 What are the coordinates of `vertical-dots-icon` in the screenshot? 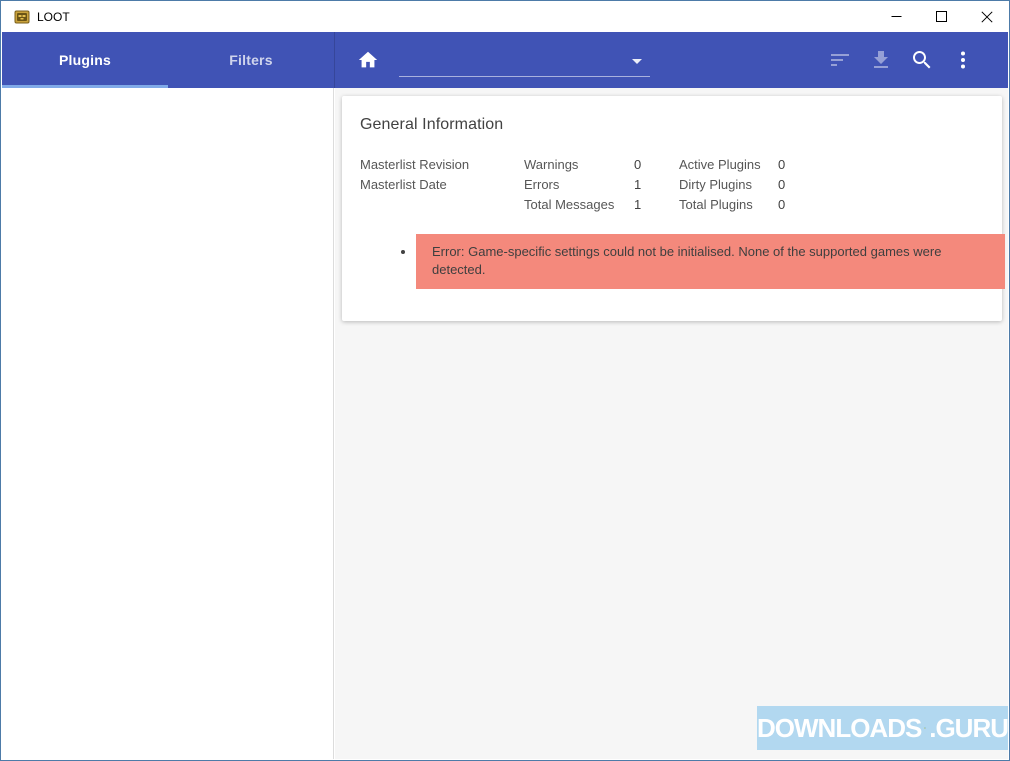 It's located at (963, 60).